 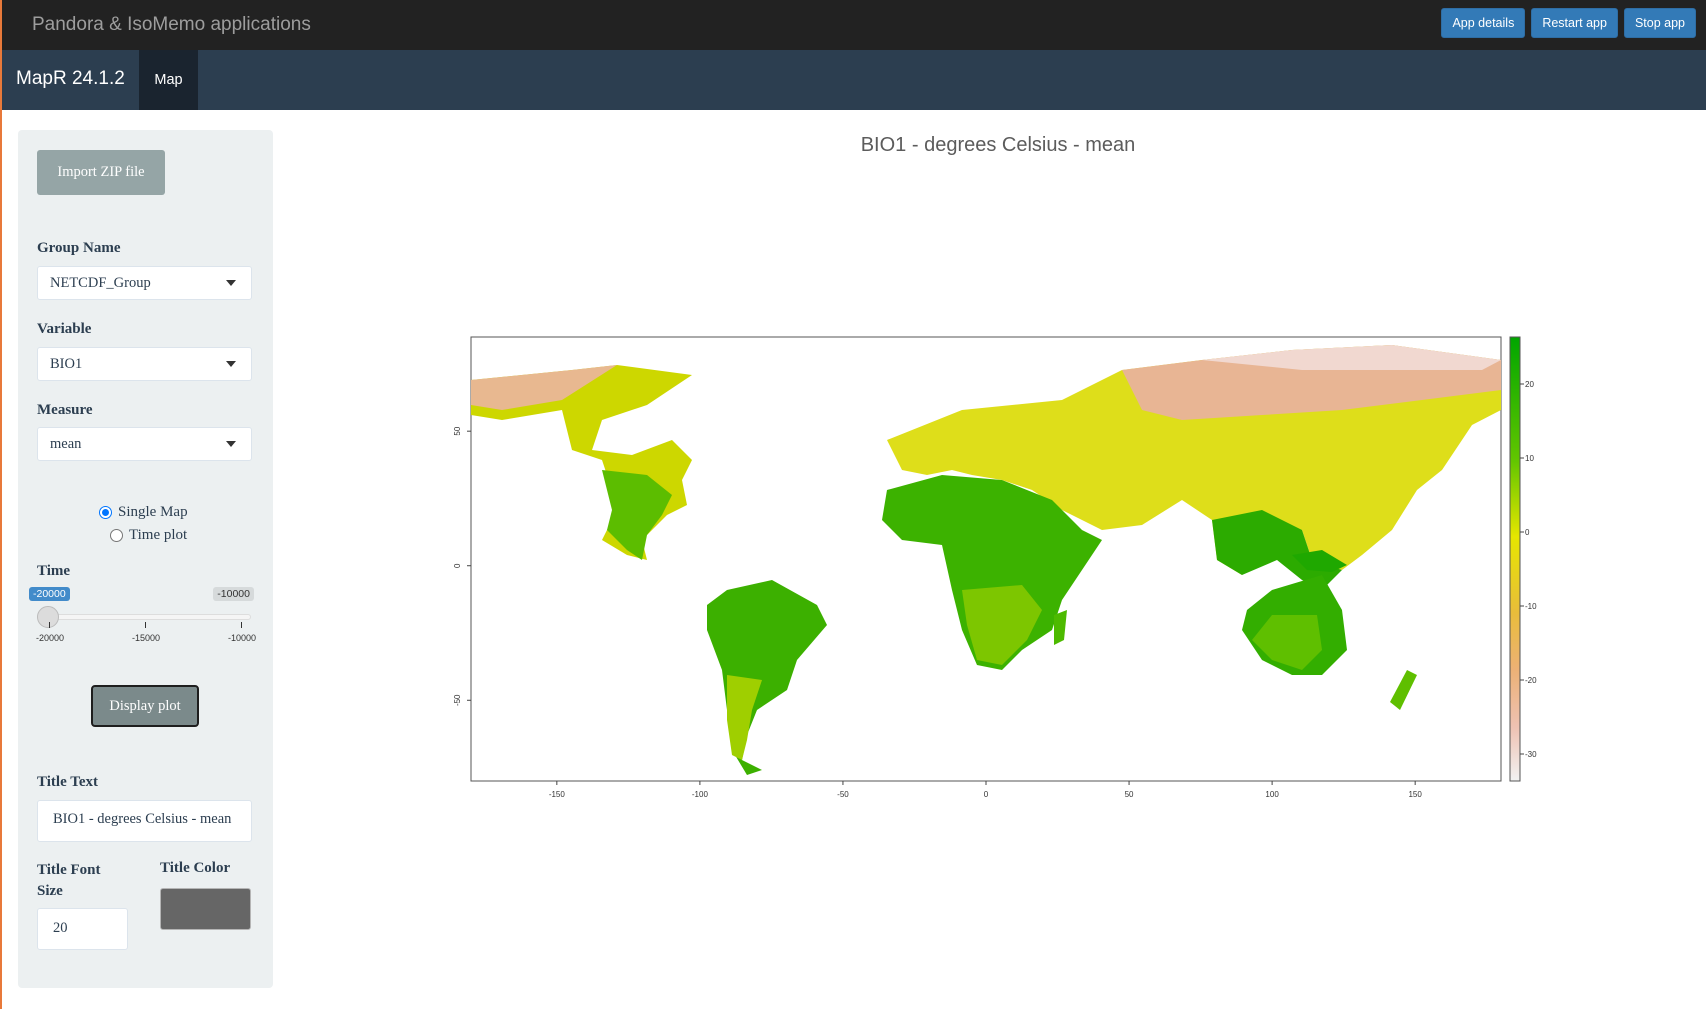 What do you see at coordinates (233, 594) in the screenshot?
I see `slider-to-badge: -10000` at bounding box center [233, 594].